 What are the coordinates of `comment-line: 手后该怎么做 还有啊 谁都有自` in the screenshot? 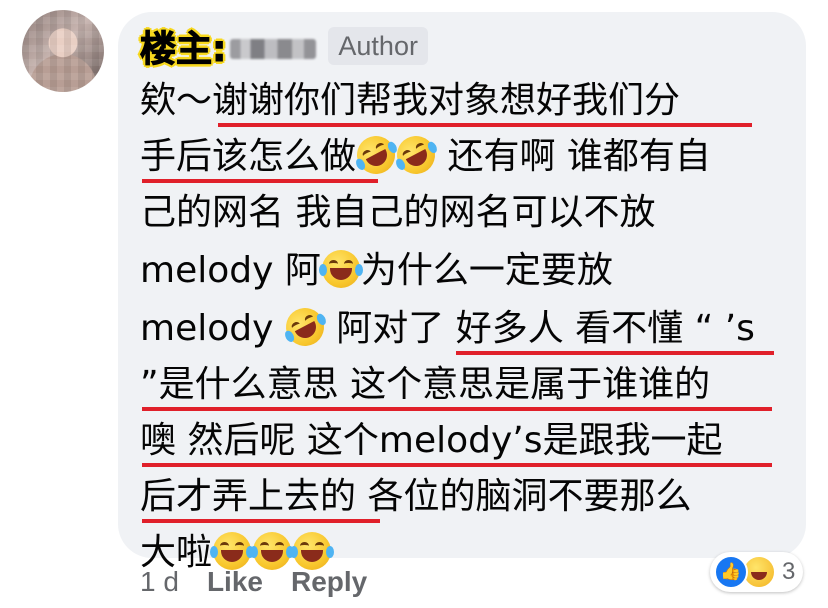 It's located at (425, 155).